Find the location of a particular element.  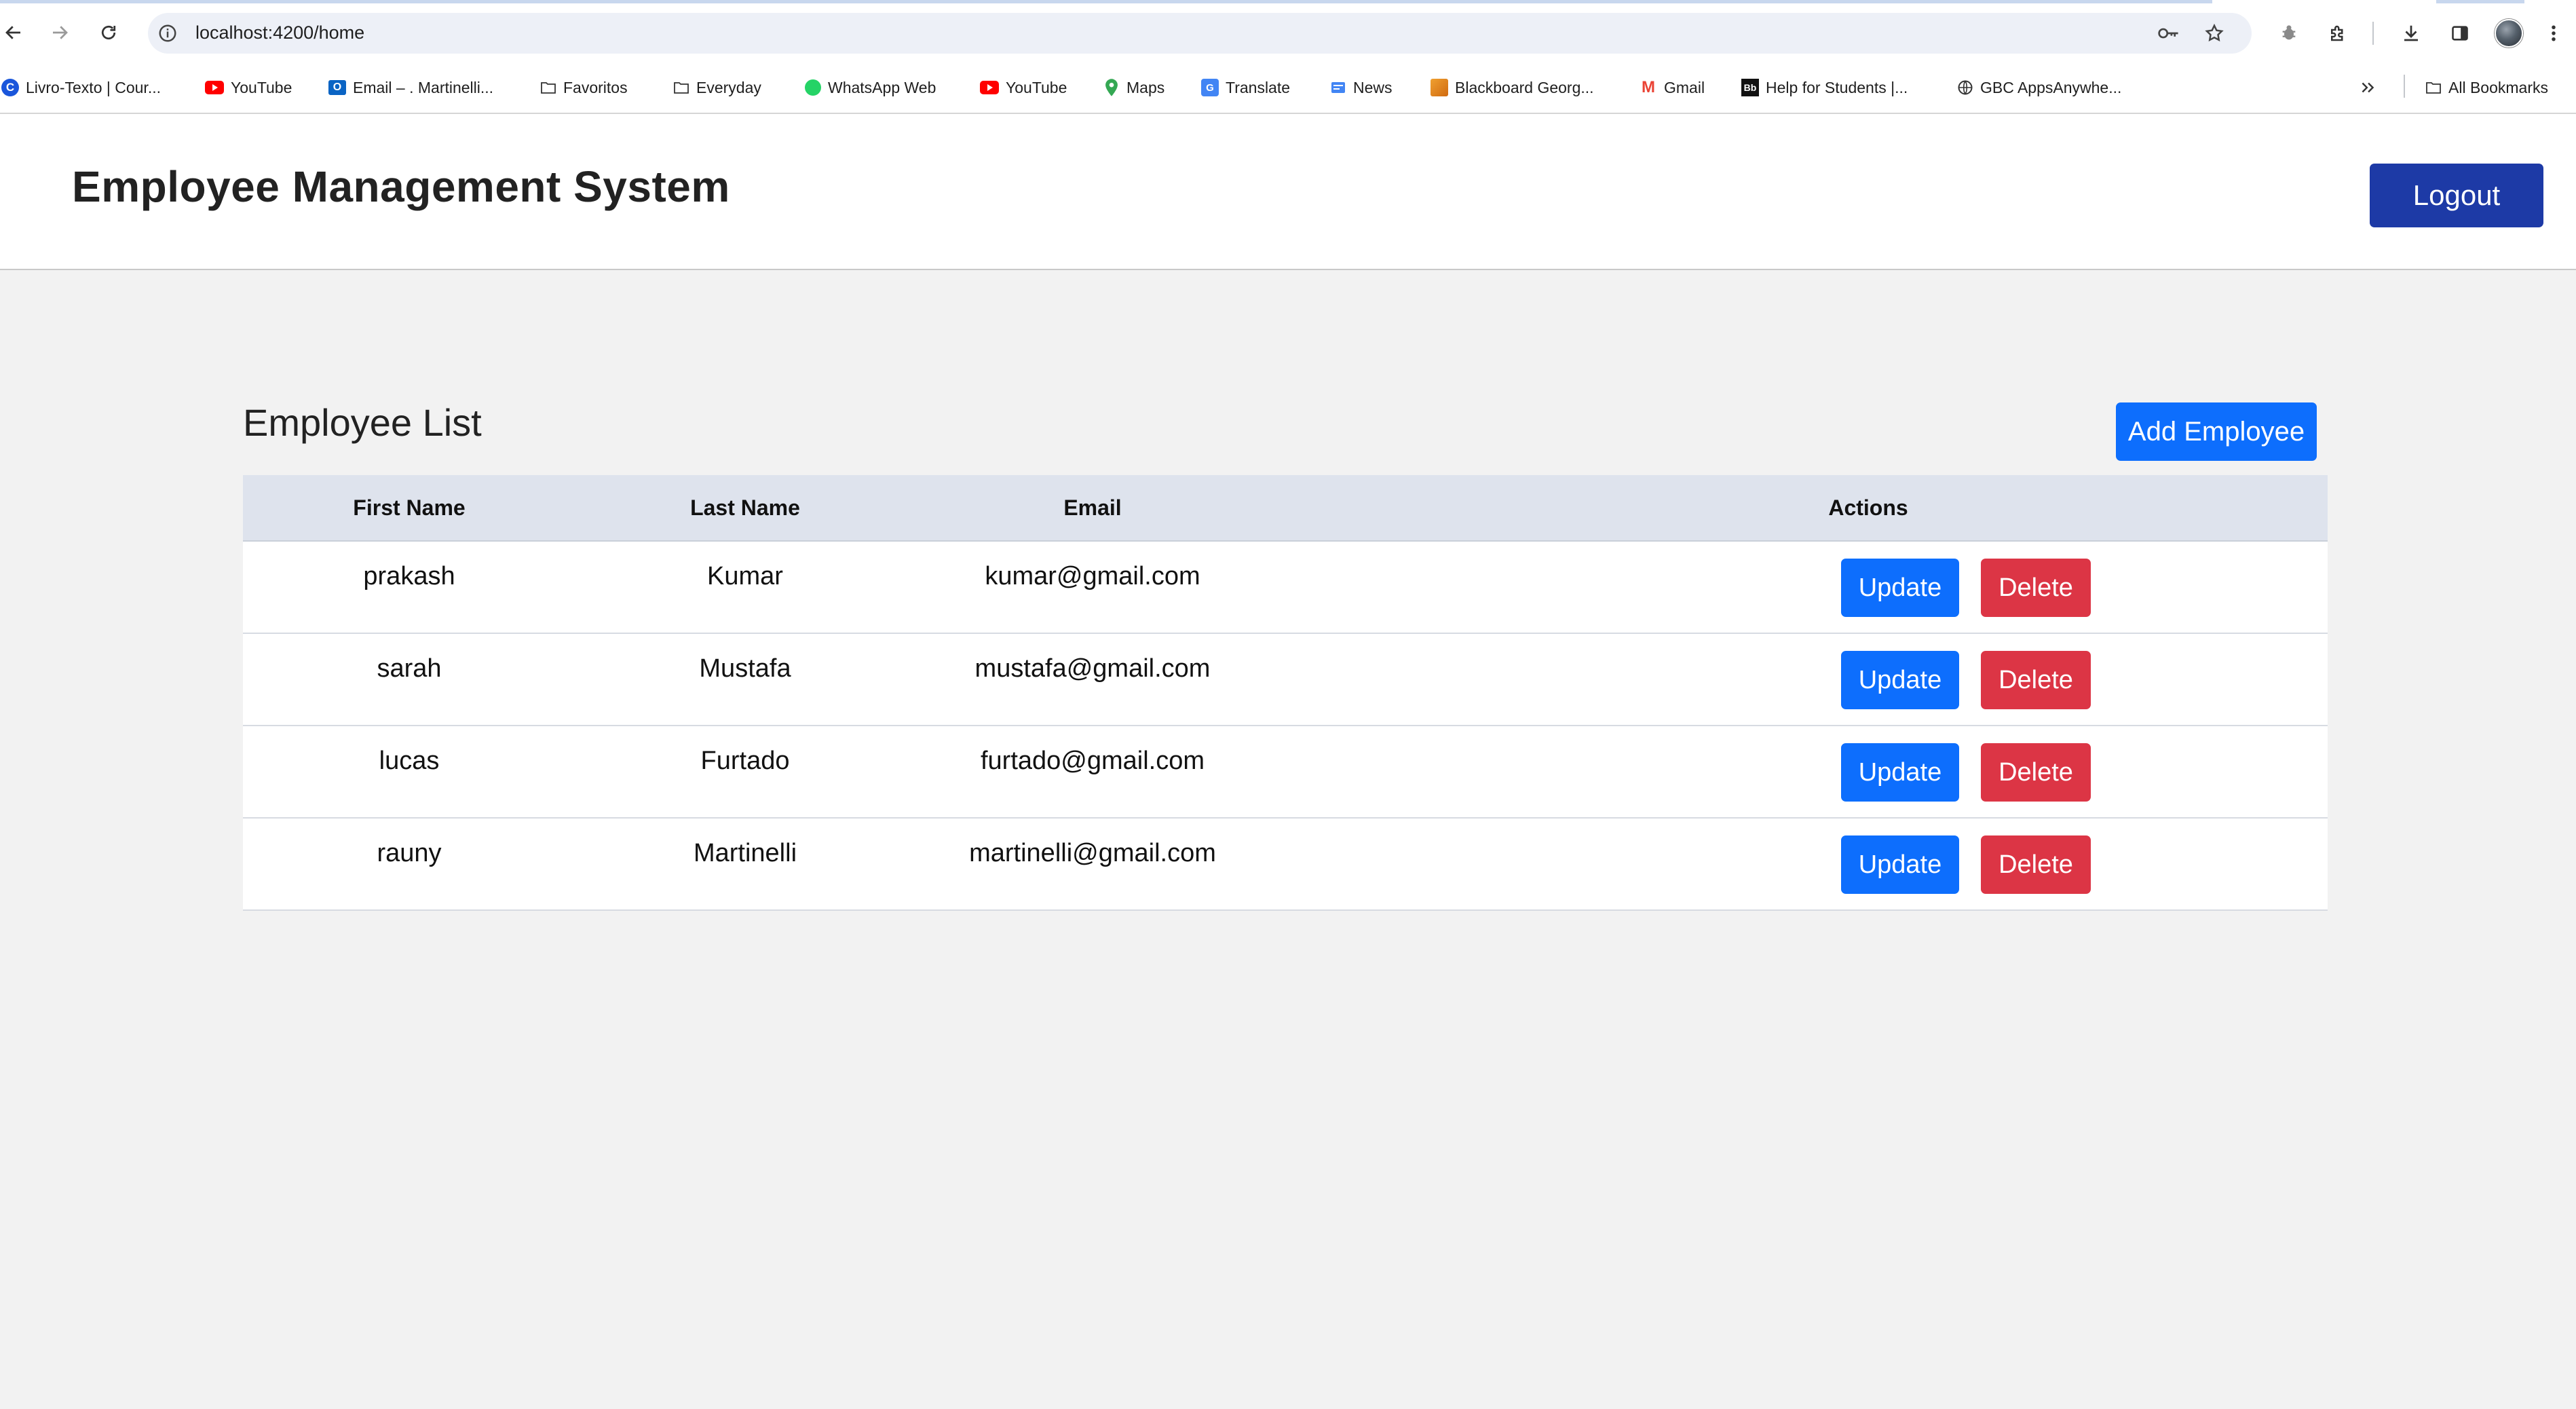

page-title: Employee List is located at coordinates (362, 423).